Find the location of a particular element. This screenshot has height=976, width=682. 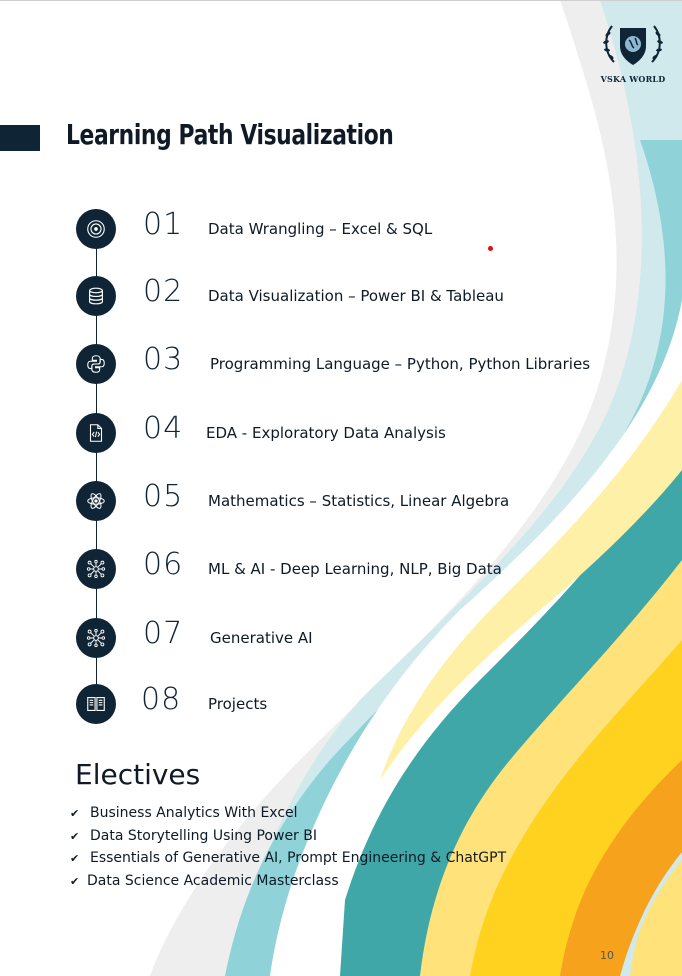

step-number: 03 is located at coordinates (163, 359).